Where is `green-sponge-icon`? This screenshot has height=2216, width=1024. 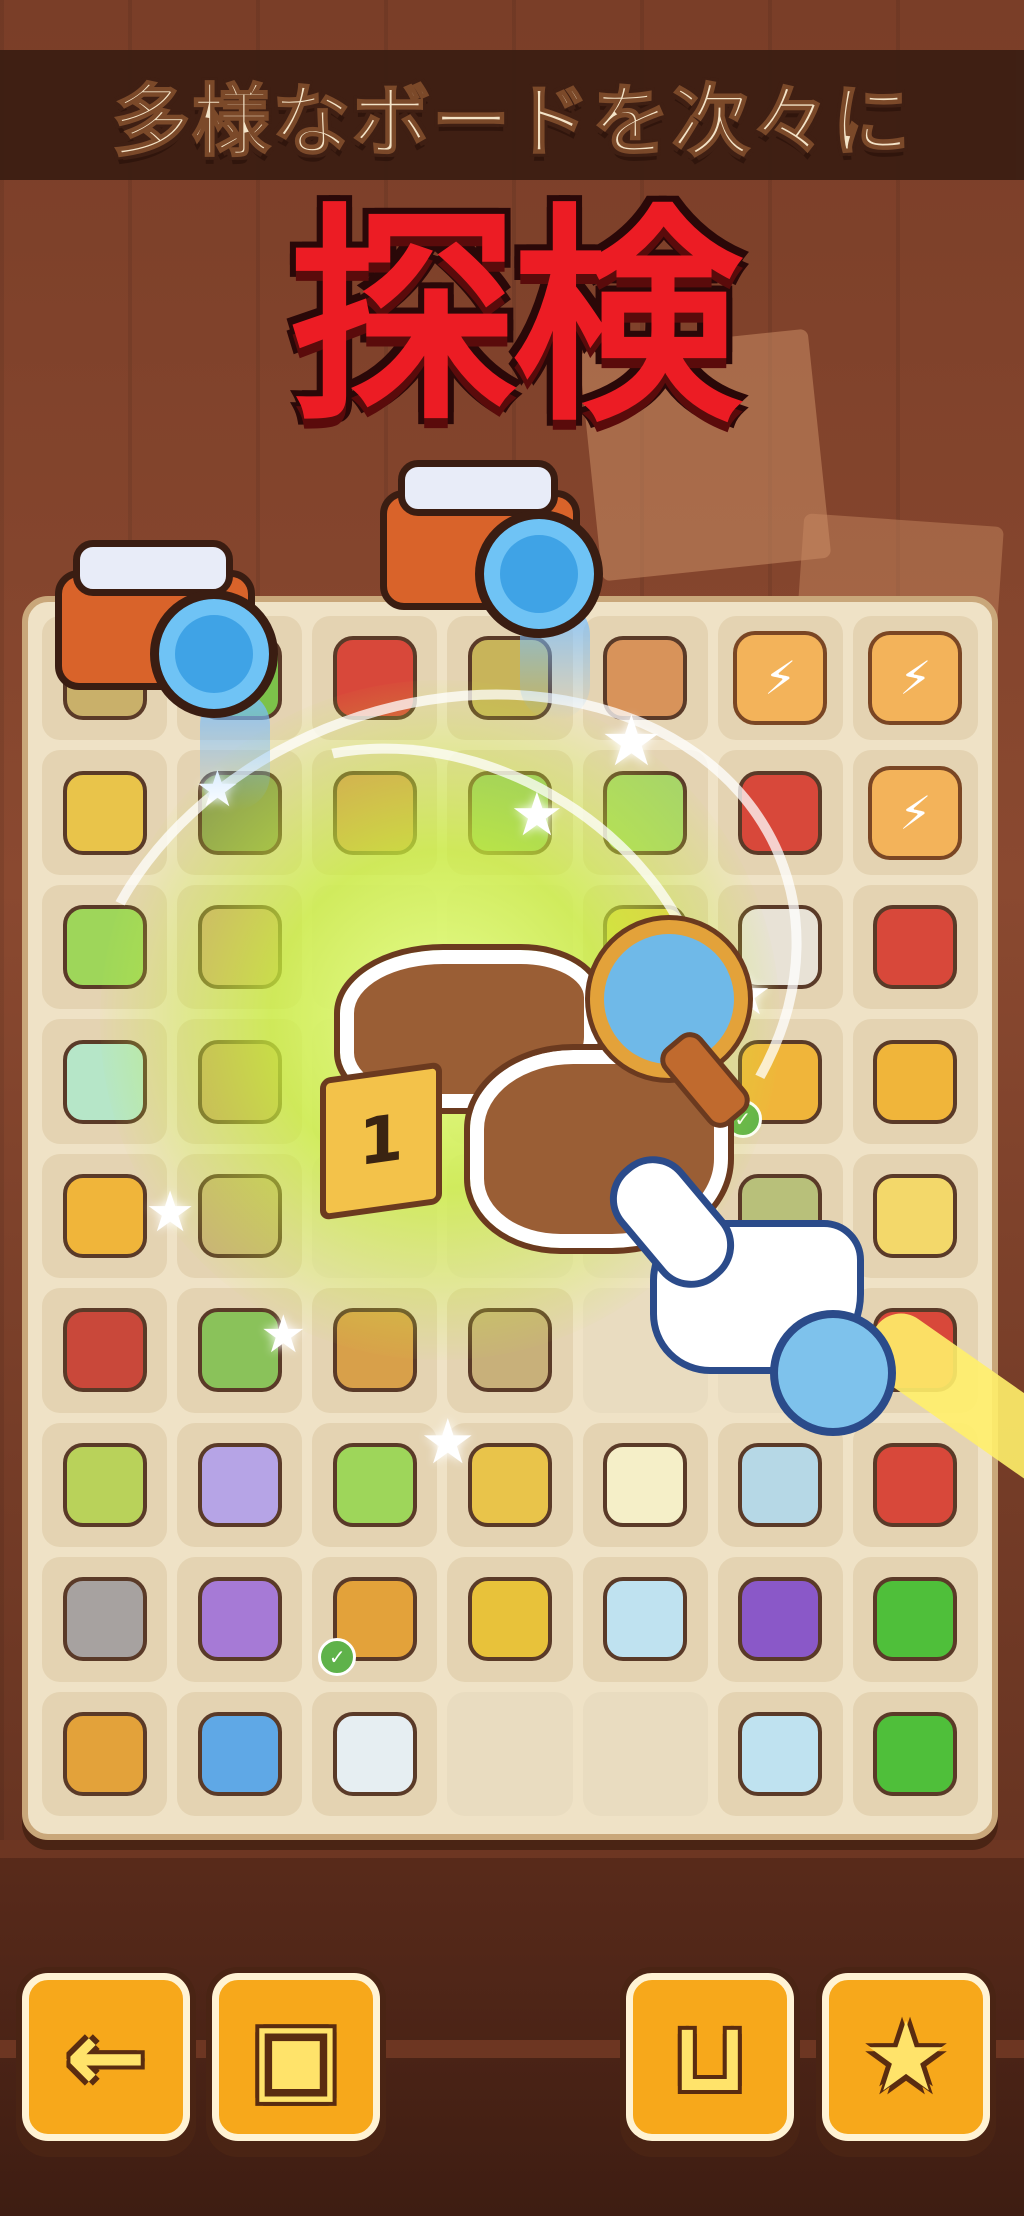
green-sponge-icon is located at coordinates (915, 1619).